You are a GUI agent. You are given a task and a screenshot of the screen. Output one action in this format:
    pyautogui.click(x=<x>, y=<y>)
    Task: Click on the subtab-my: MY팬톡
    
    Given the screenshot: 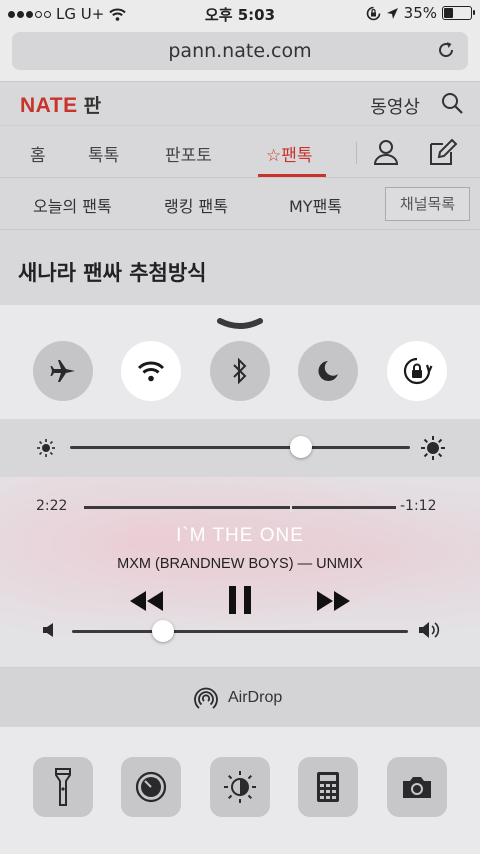 What is the action you would take?
    pyautogui.click(x=315, y=205)
    